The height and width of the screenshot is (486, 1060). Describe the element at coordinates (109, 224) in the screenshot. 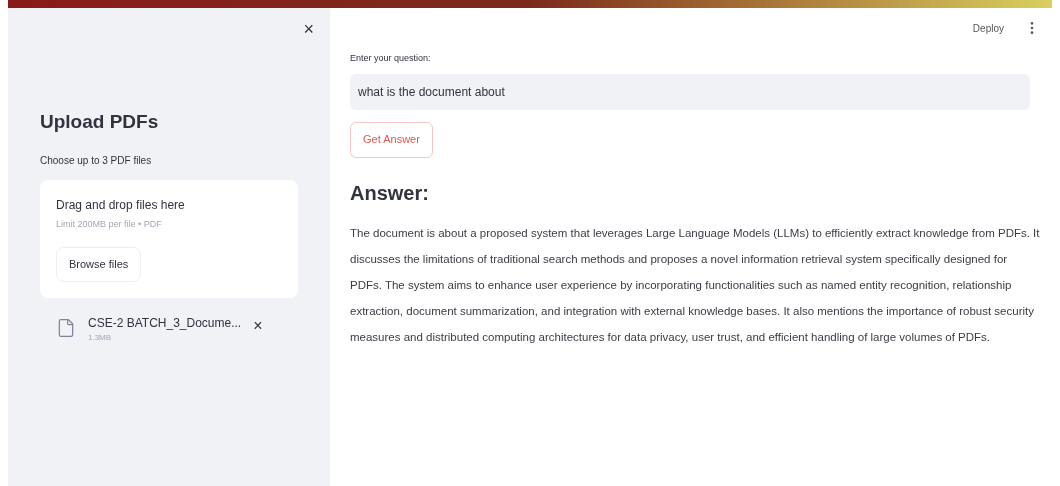

I see `upload-limit: Limit 200MB per file • PDF` at that location.